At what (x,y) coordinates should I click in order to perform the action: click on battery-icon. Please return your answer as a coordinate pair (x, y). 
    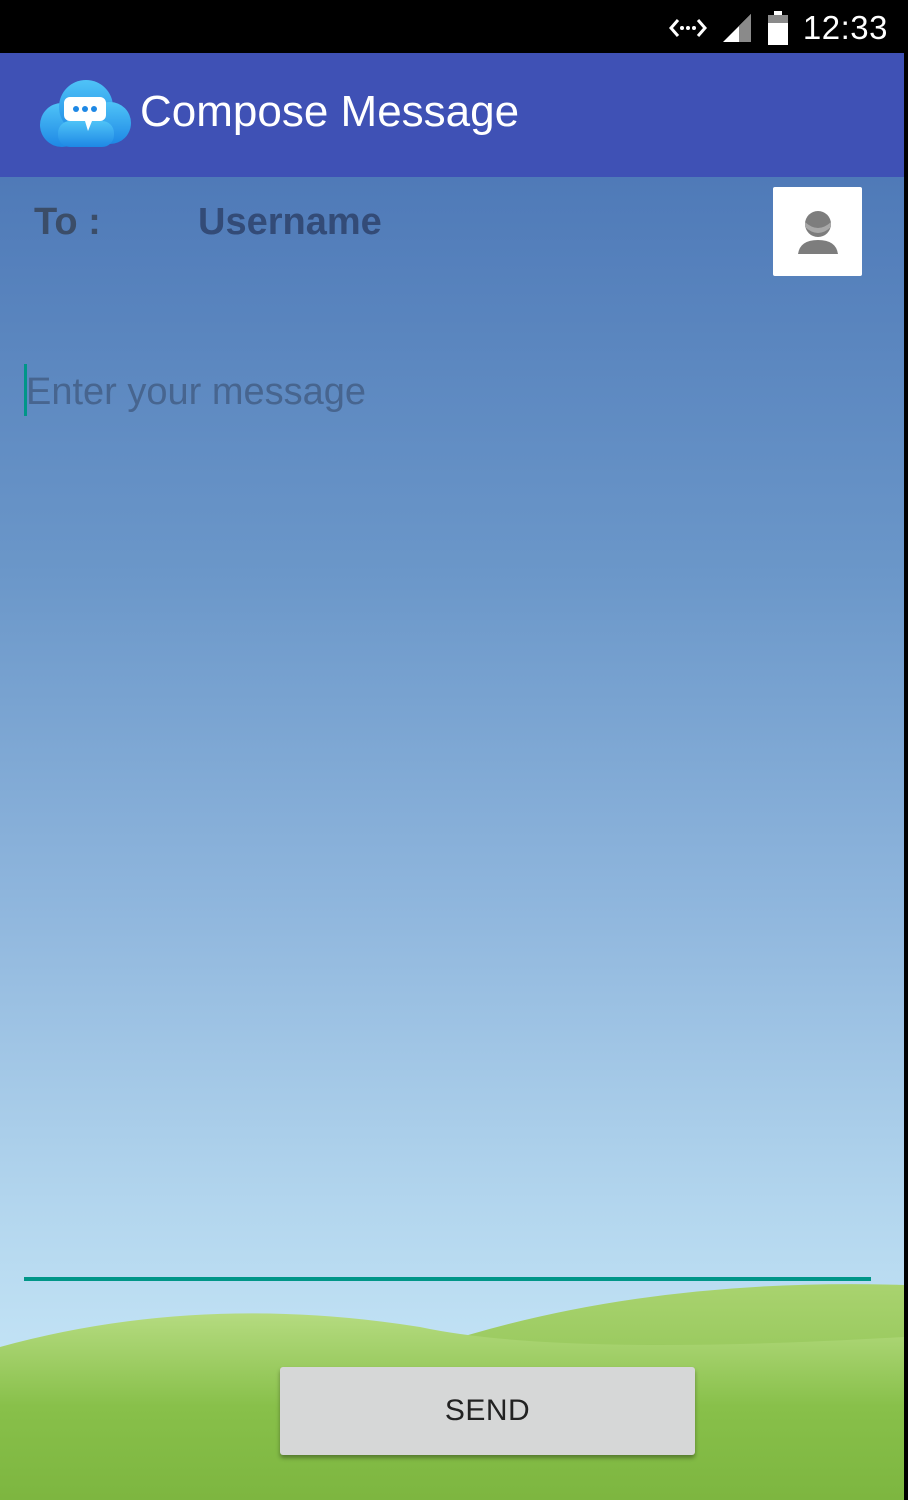
    Looking at the image, I should click on (777, 28).